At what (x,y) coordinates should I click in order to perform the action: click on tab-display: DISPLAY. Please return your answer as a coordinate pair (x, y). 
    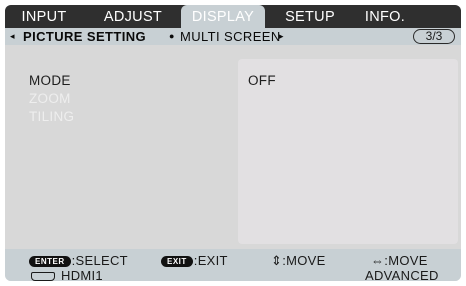
    Looking at the image, I should click on (223, 16).